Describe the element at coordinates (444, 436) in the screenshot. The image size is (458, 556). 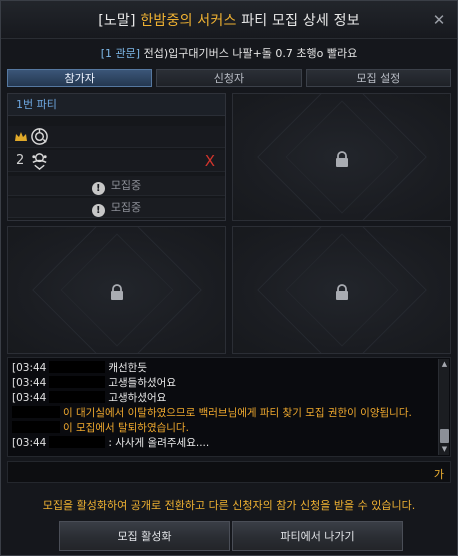
I see `scrollbar-thumb` at that location.